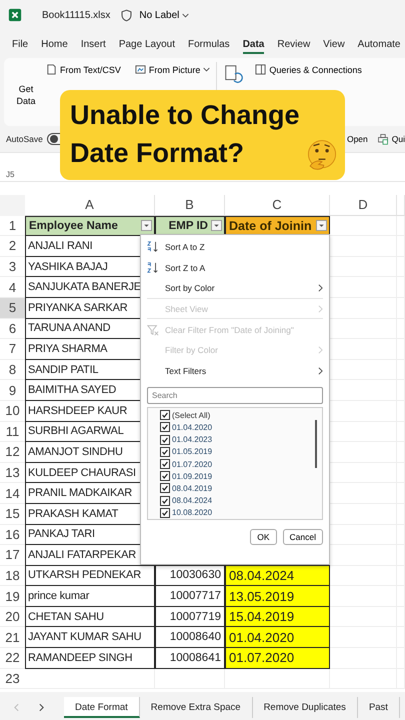 The image size is (405, 720). I want to click on ribbon-button: From Text/CSV, so click(83, 69).